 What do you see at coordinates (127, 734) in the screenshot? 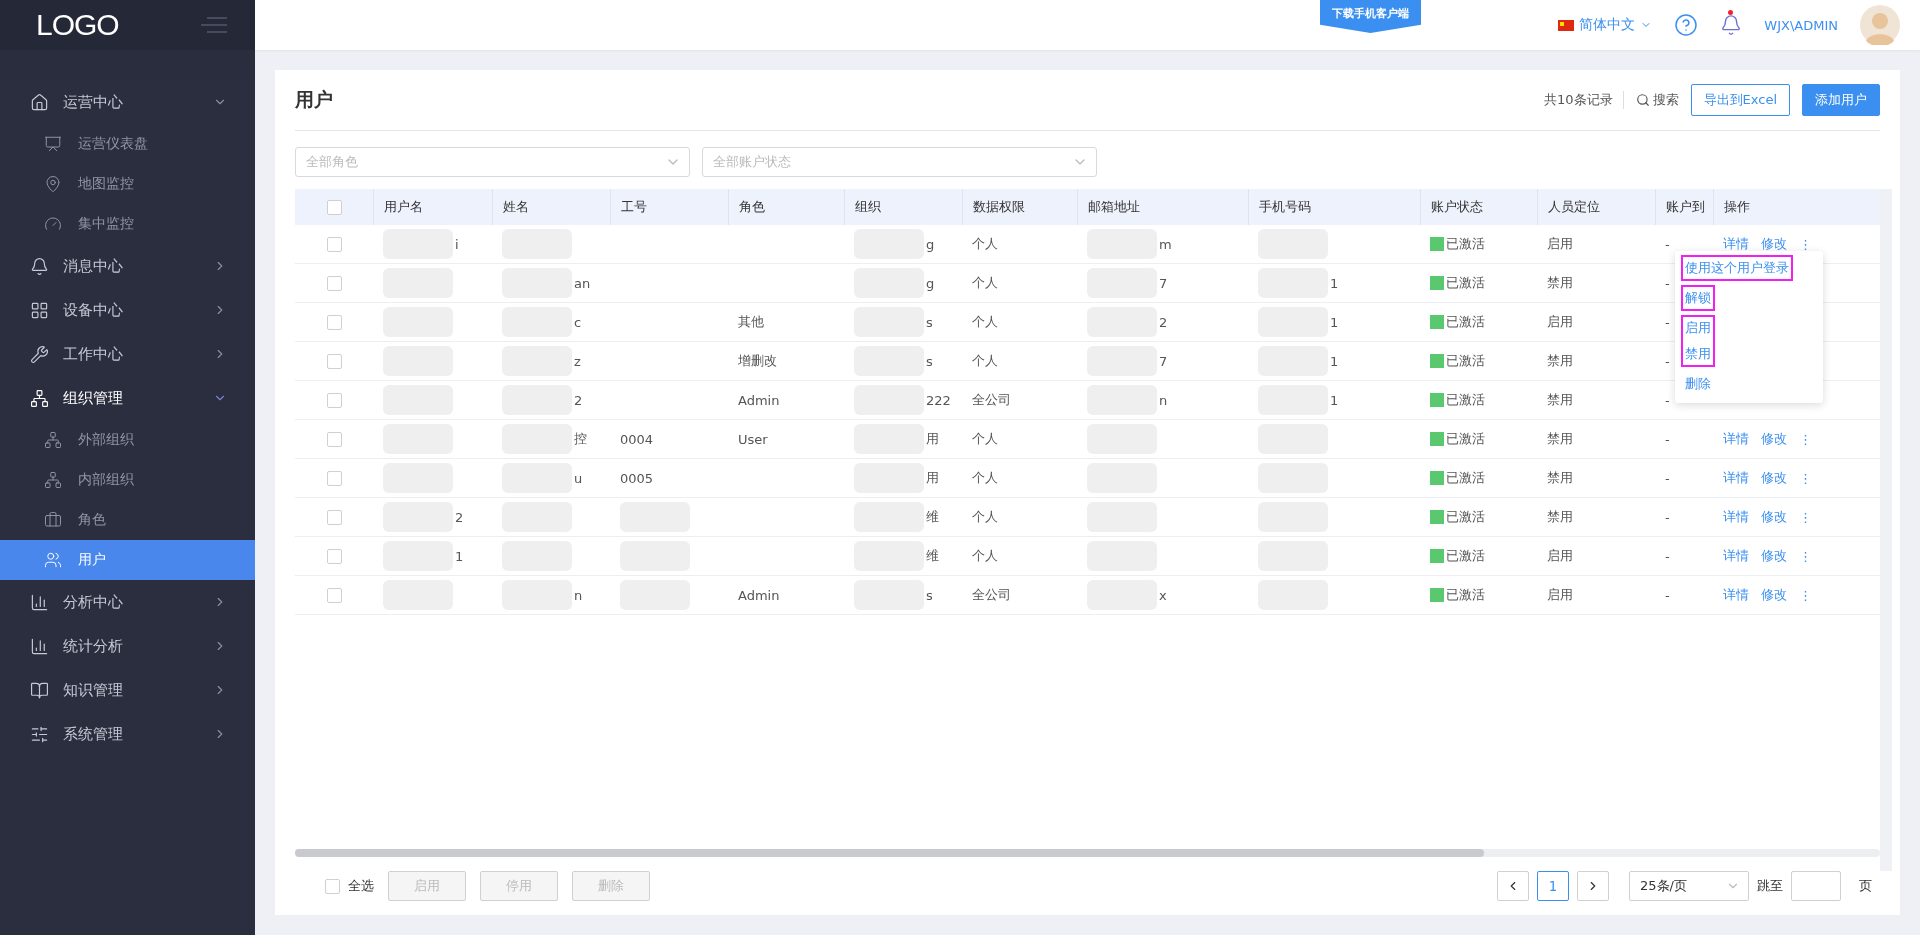
I see `sidebar-item: 系统管理` at bounding box center [127, 734].